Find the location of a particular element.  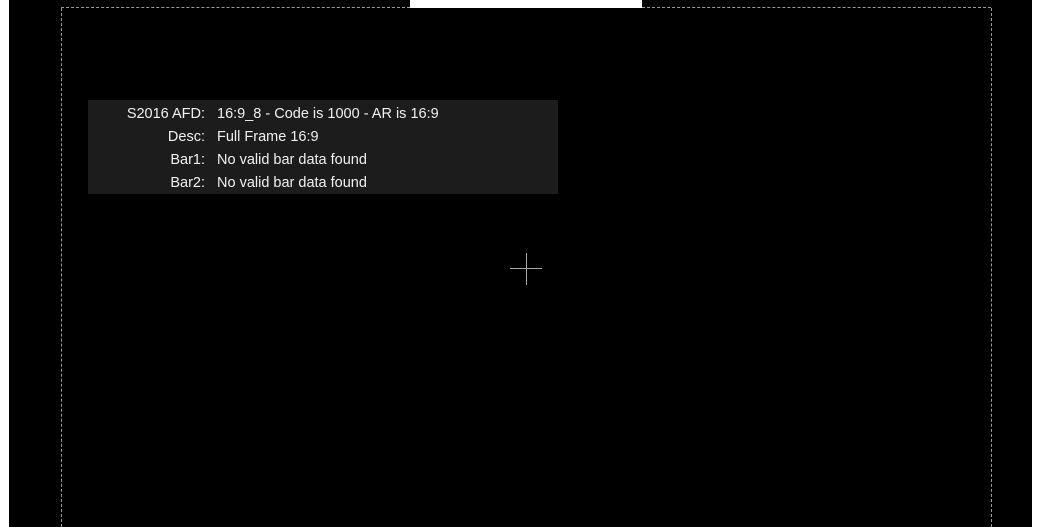

safe-area-left-line is located at coordinates (61, 267).